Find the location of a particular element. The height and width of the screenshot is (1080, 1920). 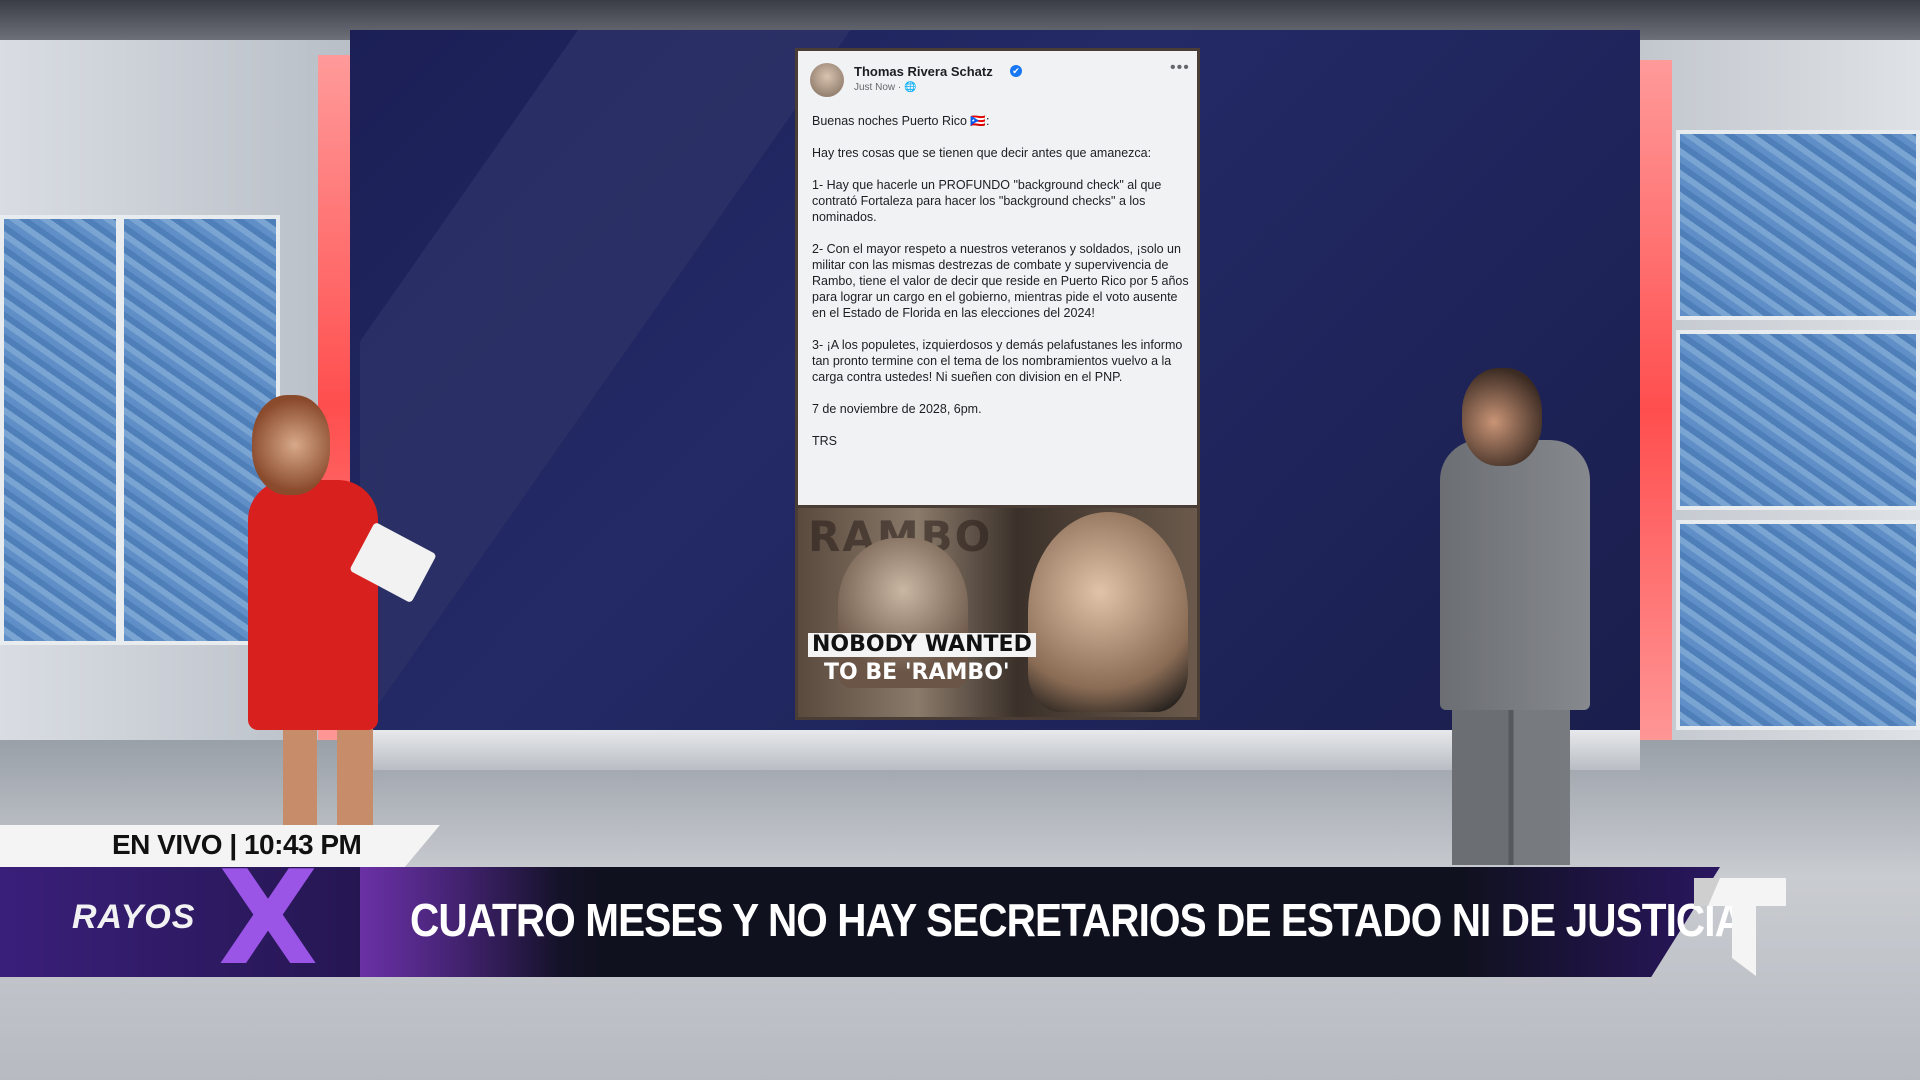

presenter-man-legs is located at coordinates (1511, 785).